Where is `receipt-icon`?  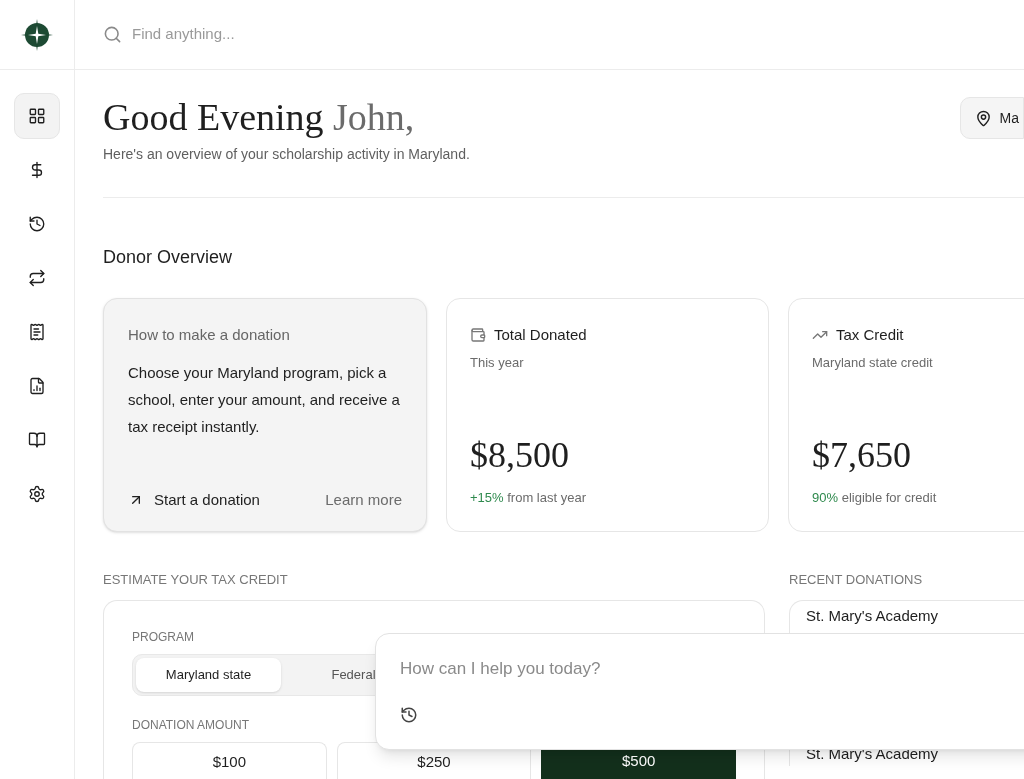 receipt-icon is located at coordinates (37, 332).